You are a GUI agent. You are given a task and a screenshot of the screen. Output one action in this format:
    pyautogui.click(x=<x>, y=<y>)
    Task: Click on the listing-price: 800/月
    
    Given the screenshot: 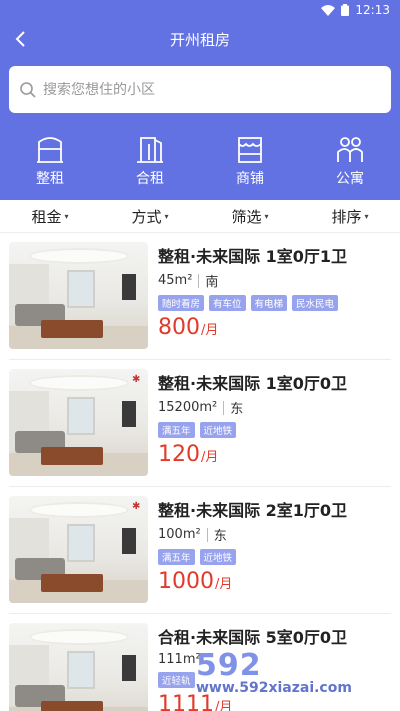 What is the action you would take?
    pyautogui.click(x=274, y=327)
    